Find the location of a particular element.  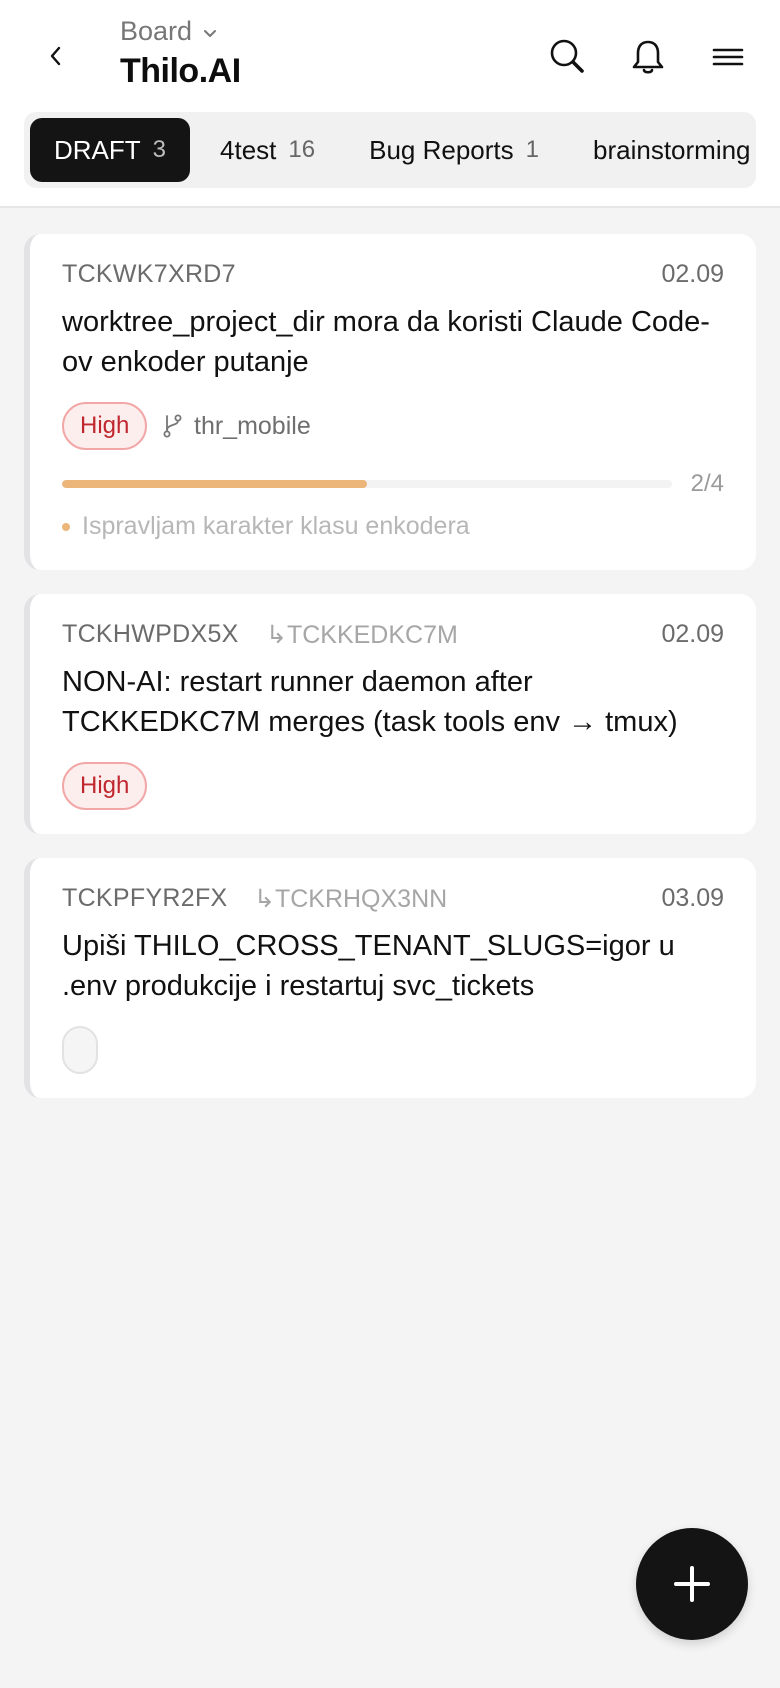

tab-4test: 4test 16 is located at coordinates (267, 150).